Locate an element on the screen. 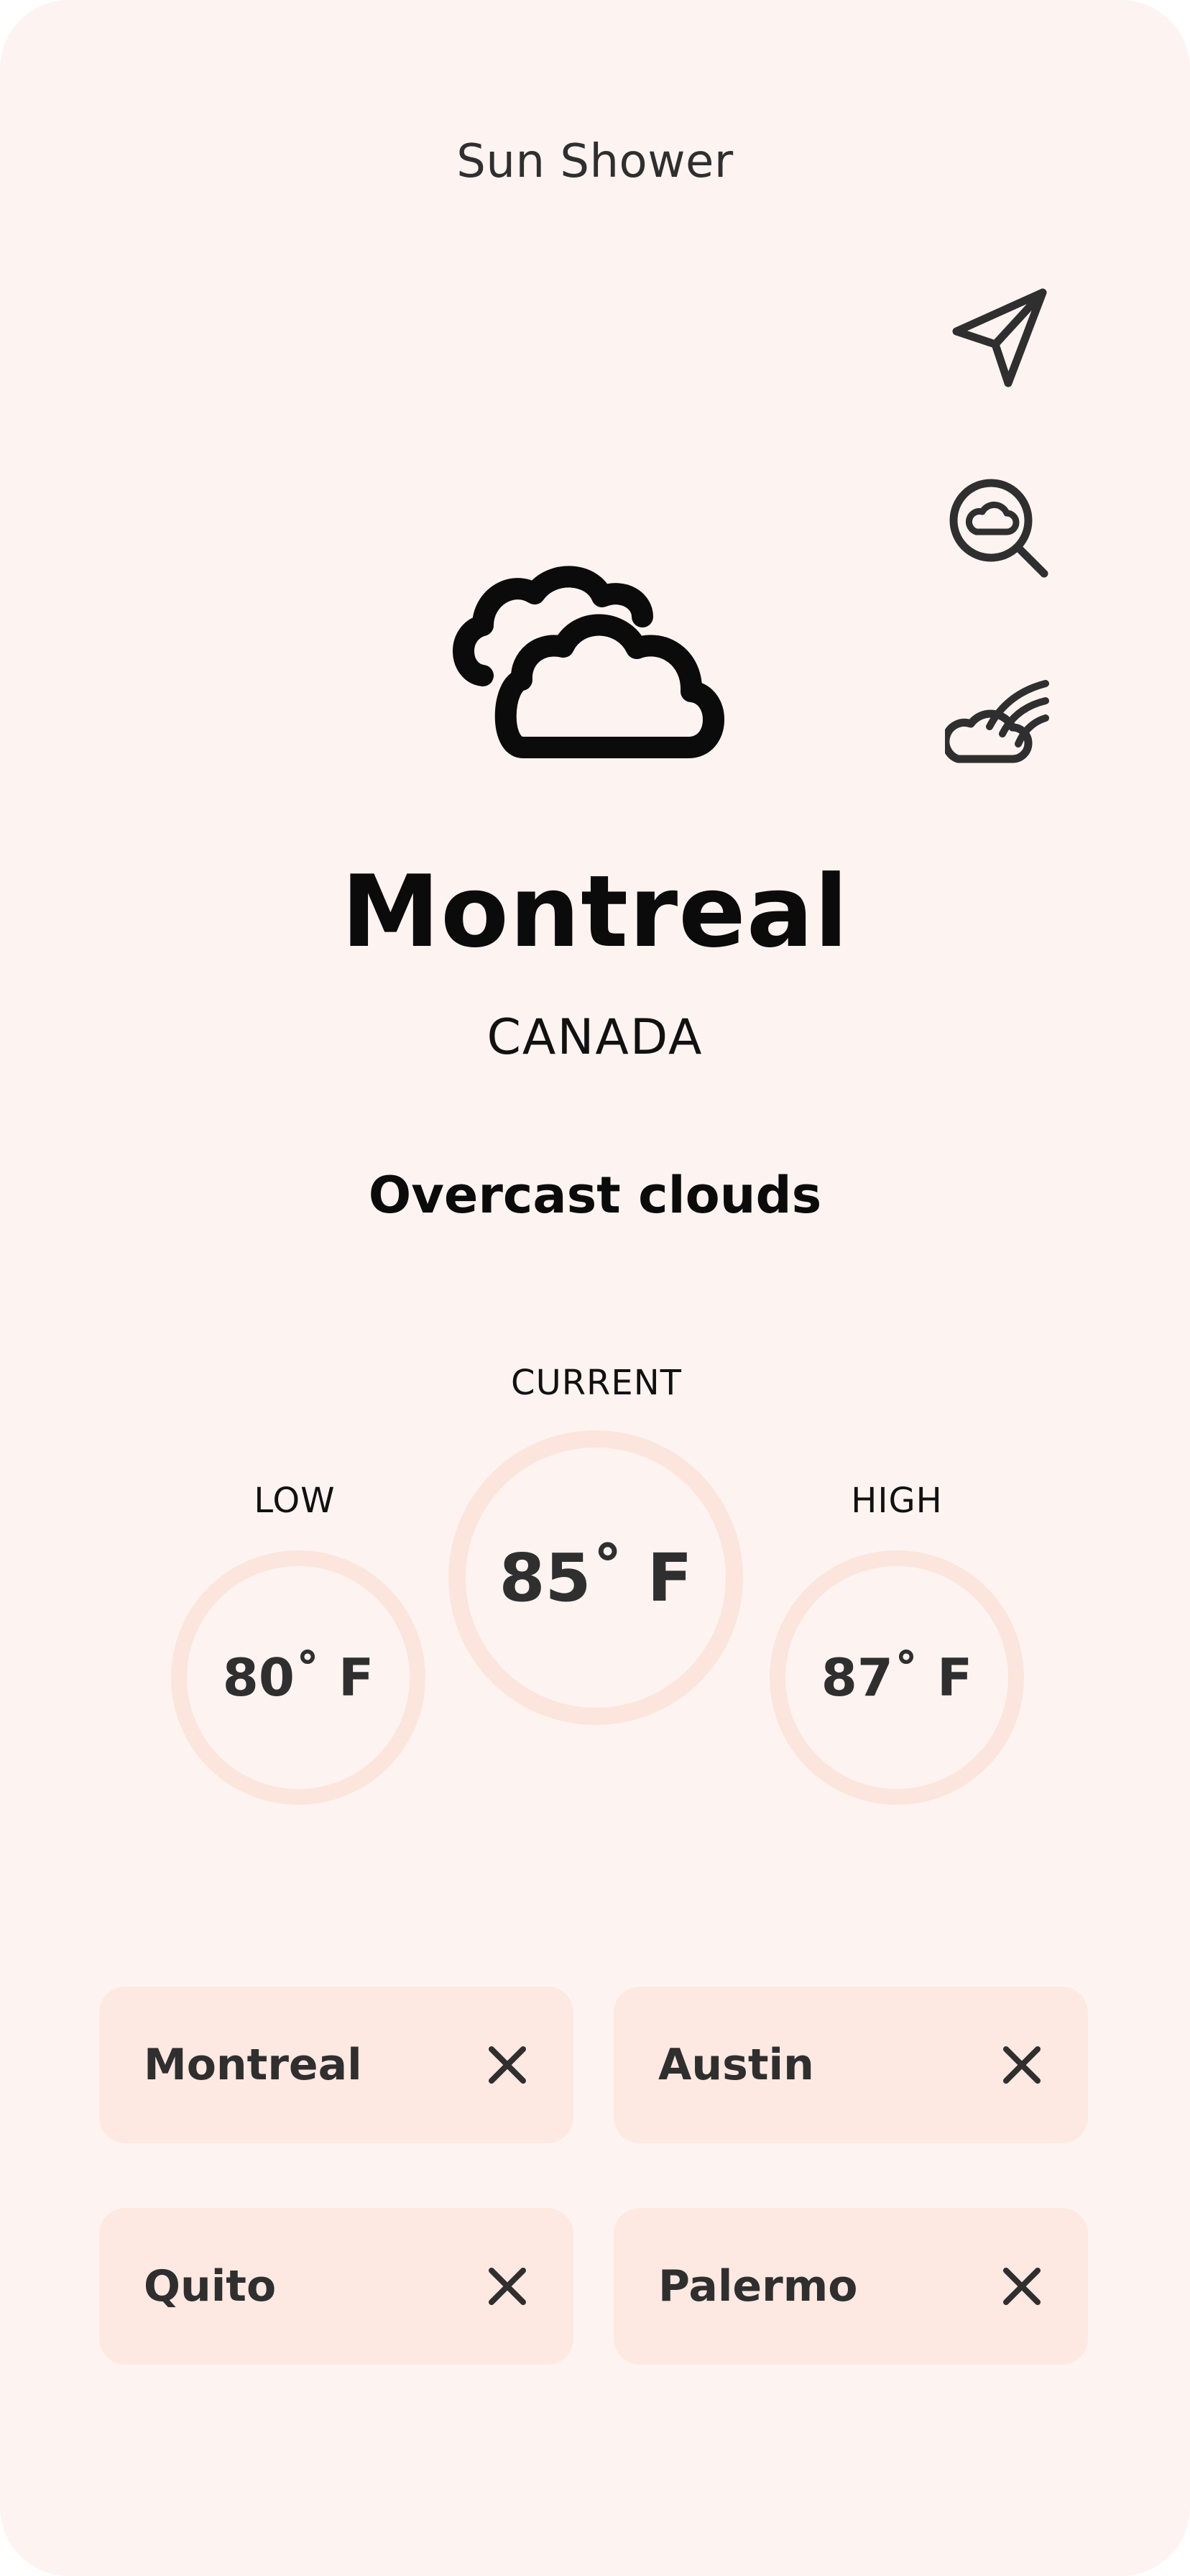  saved-city-chip: Montreal is located at coordinates (336, 2065).